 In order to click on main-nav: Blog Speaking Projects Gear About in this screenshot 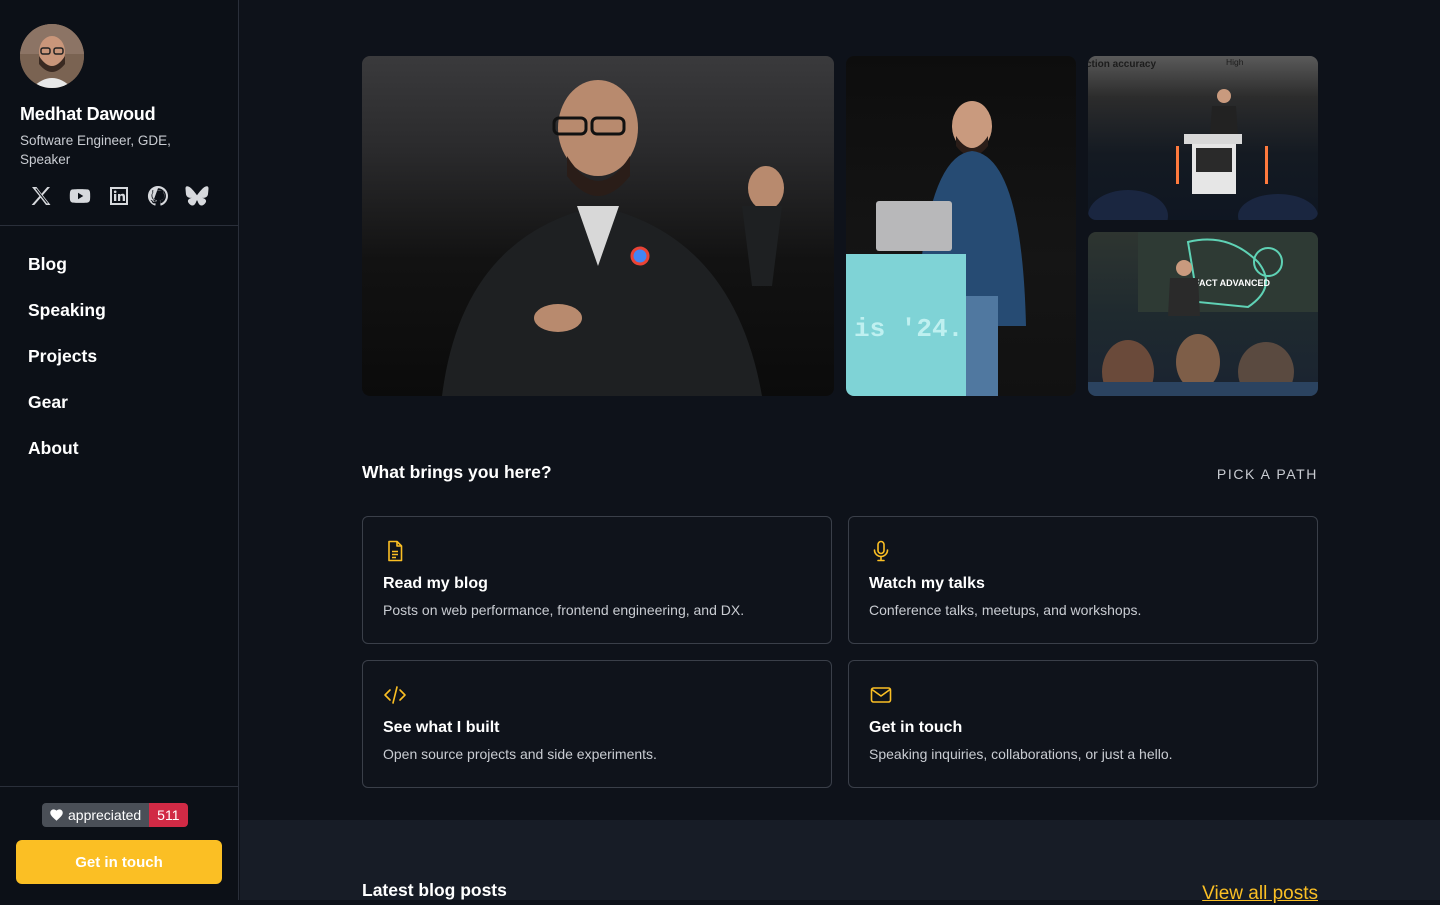, I will do `click(119, 353)`.